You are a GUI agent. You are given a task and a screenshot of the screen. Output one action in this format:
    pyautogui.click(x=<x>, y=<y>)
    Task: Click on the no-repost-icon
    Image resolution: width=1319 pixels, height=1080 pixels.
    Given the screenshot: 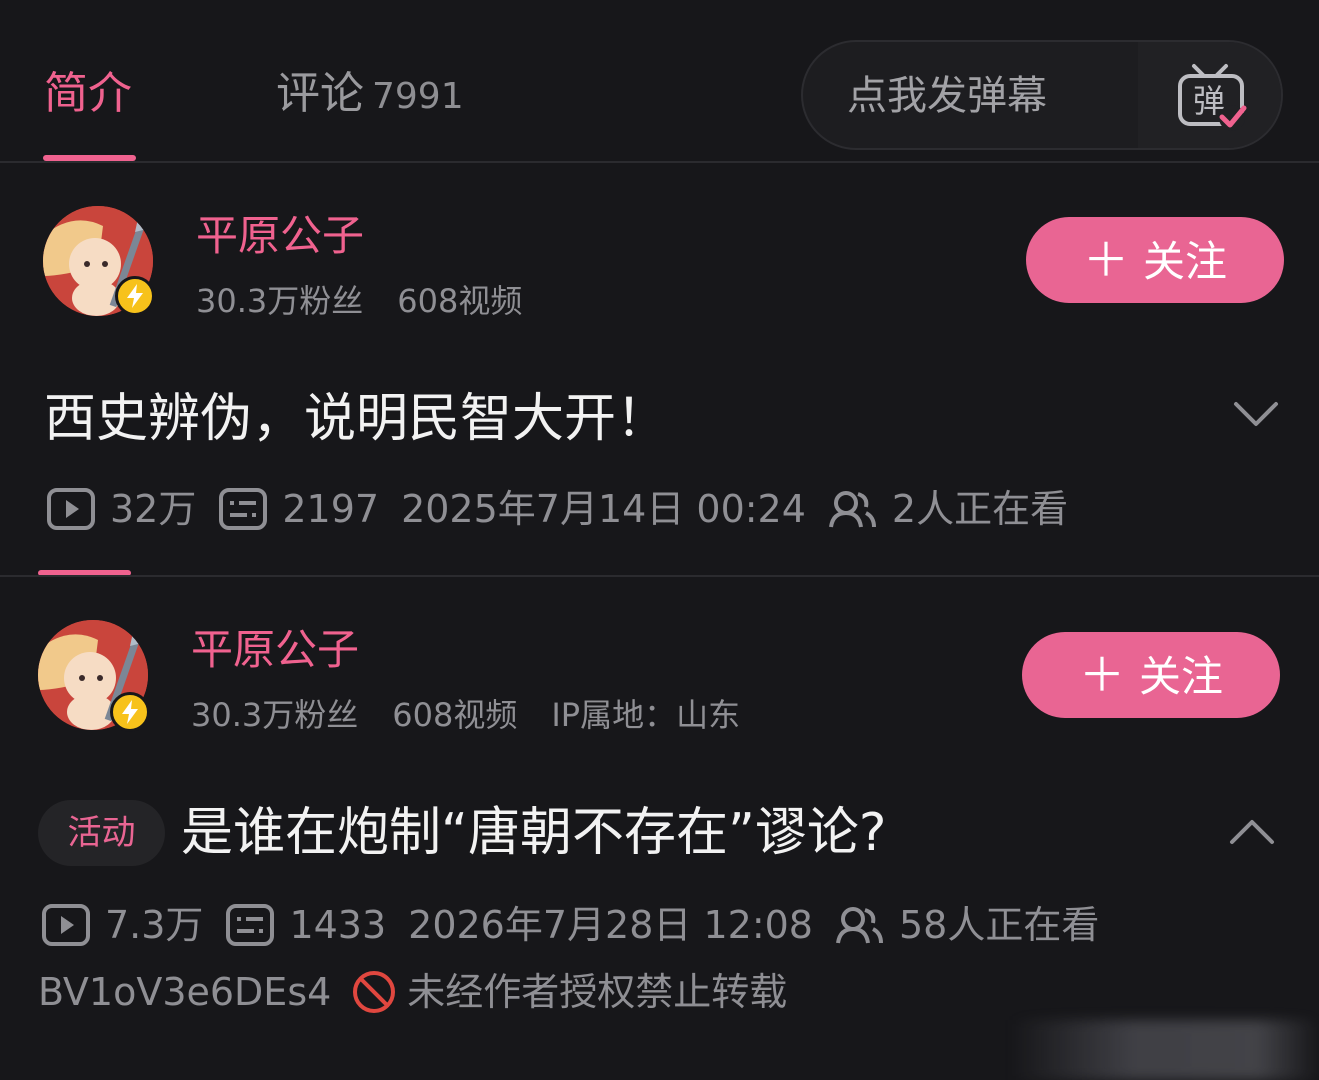 What is the action you would take?
    pyautogui.click(x=374, y=992)
    